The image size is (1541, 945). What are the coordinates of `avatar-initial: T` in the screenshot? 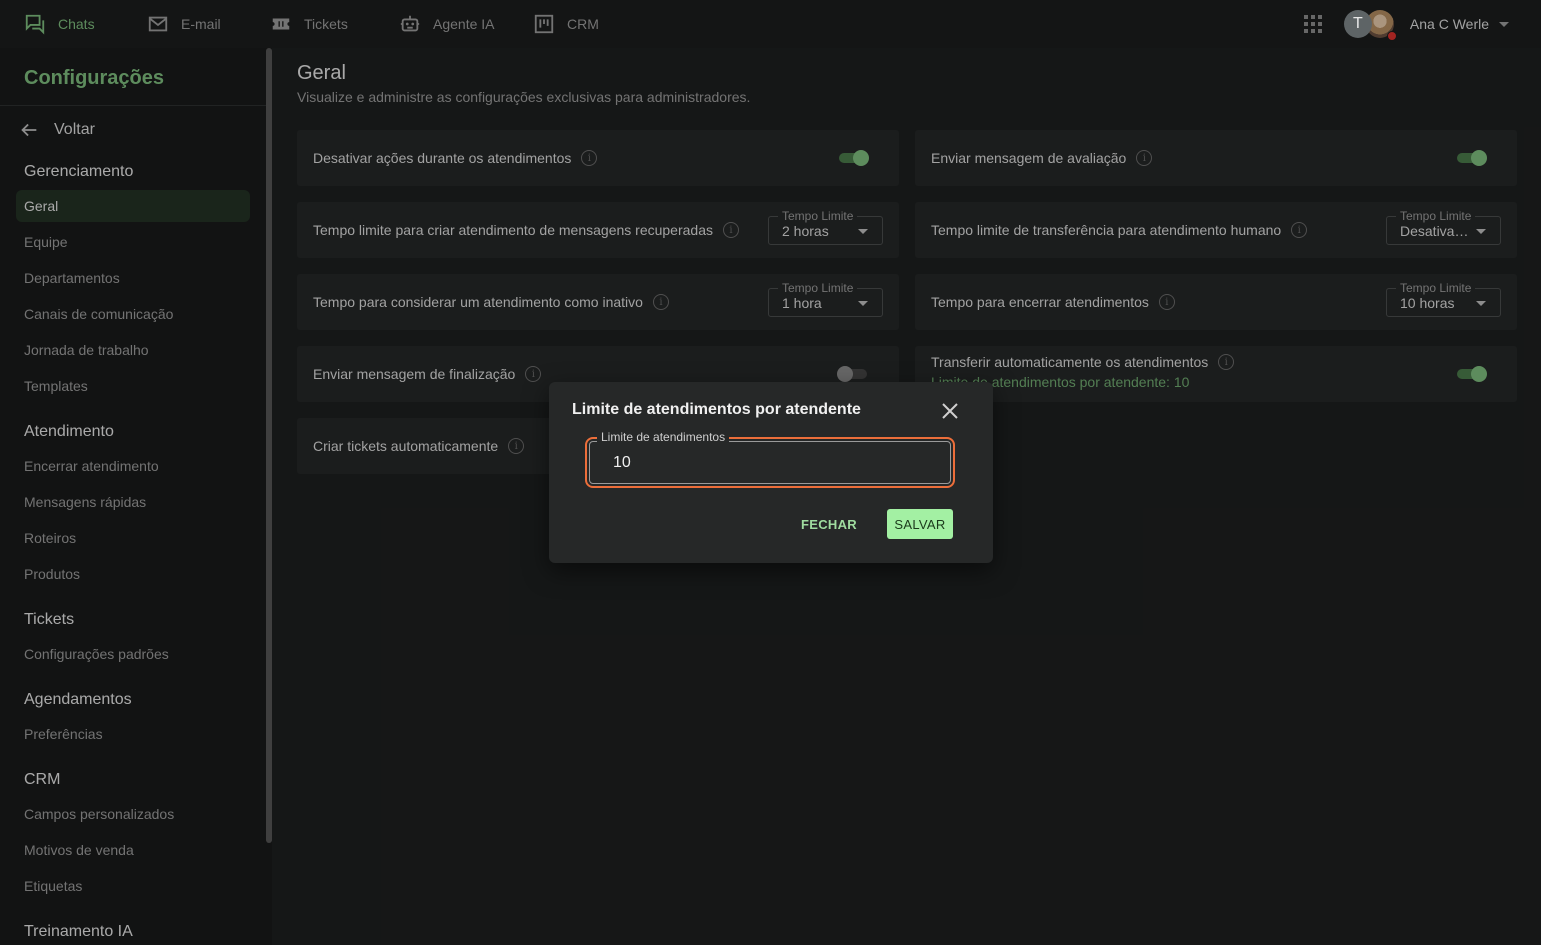 It's located at (1357, 24).